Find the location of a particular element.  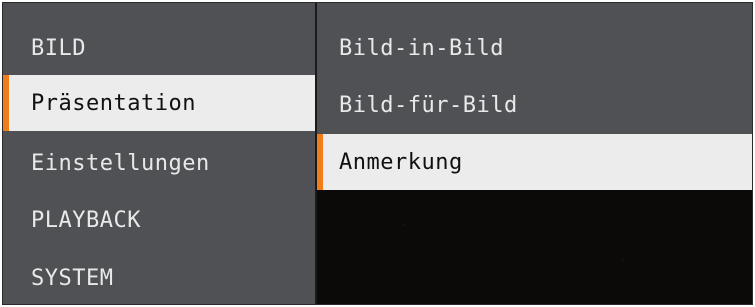

main-menu-item-label: Einstellungen is located at coordinates (120, 163).